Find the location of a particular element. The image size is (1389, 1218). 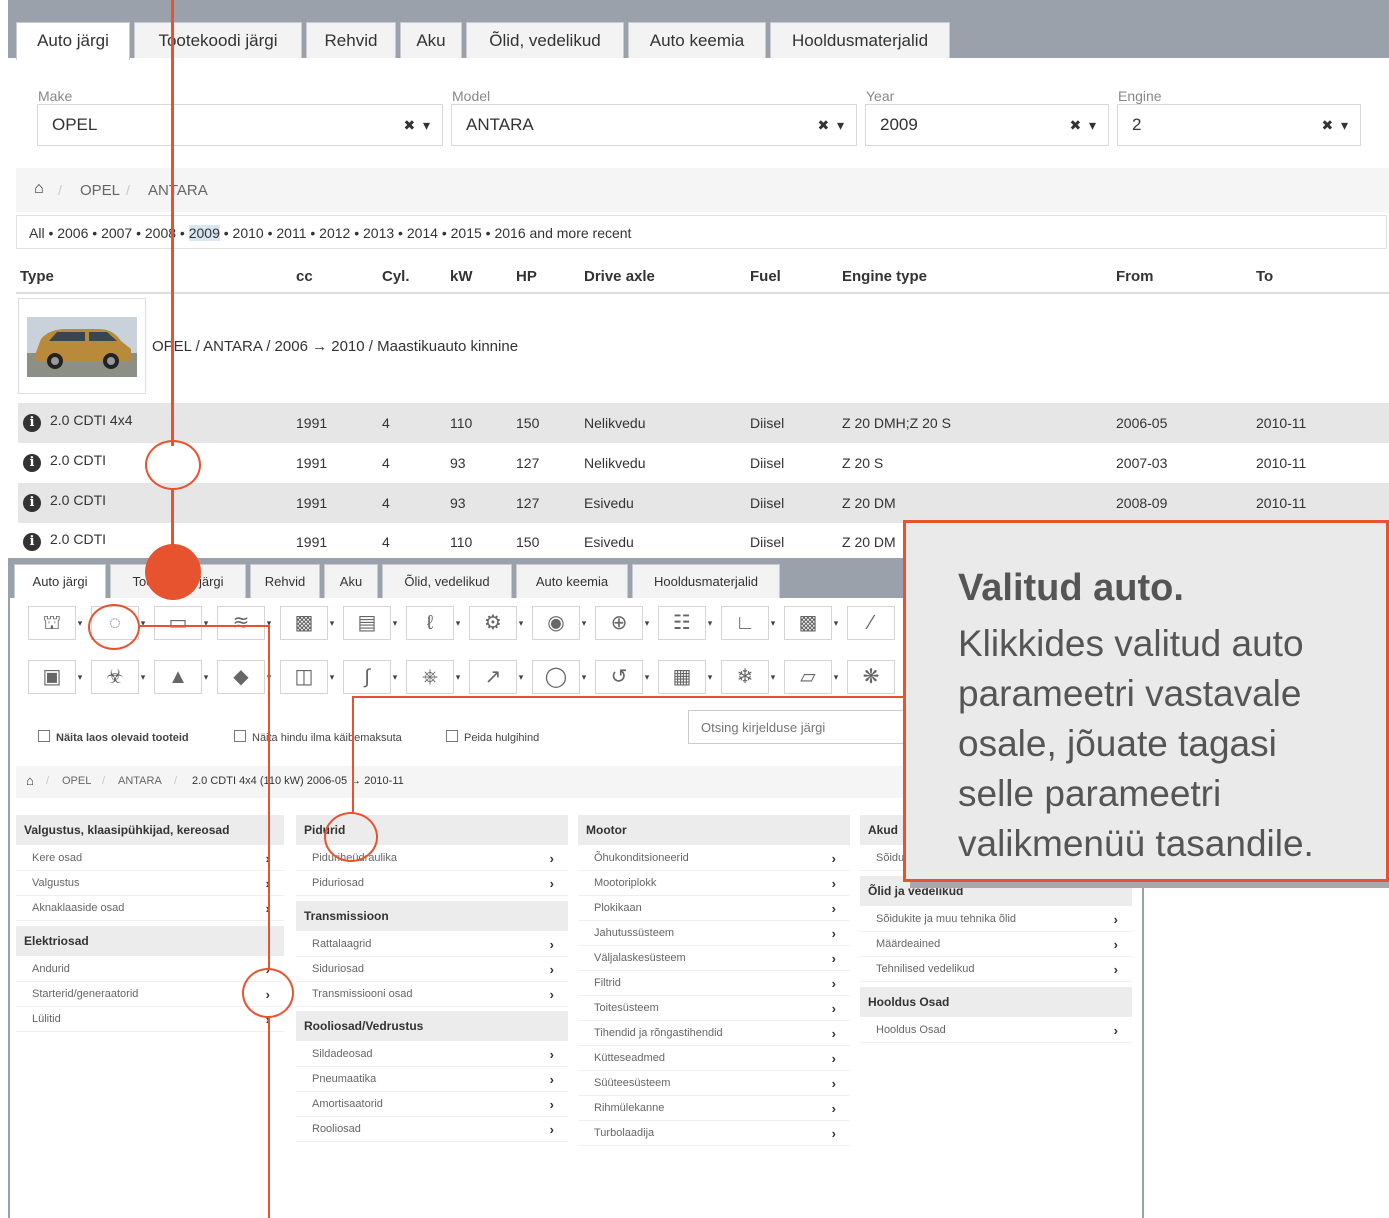

category-item: Süüteesüsteem › is located at coordinates (714, 1083).